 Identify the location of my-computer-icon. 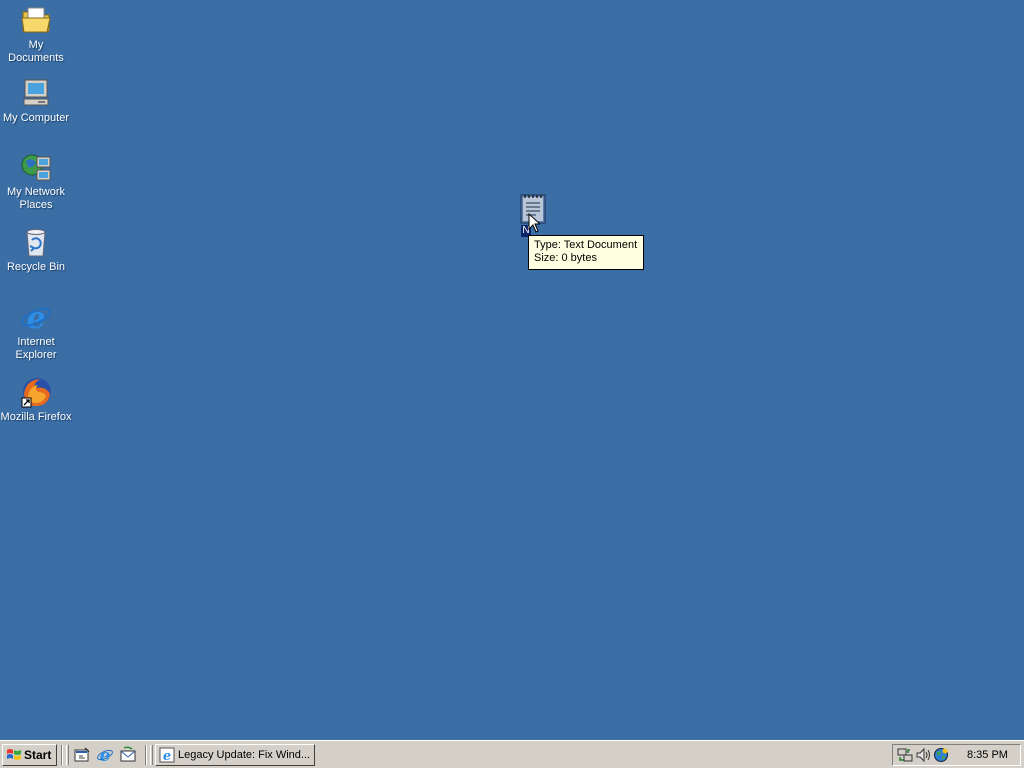
(36, 93).